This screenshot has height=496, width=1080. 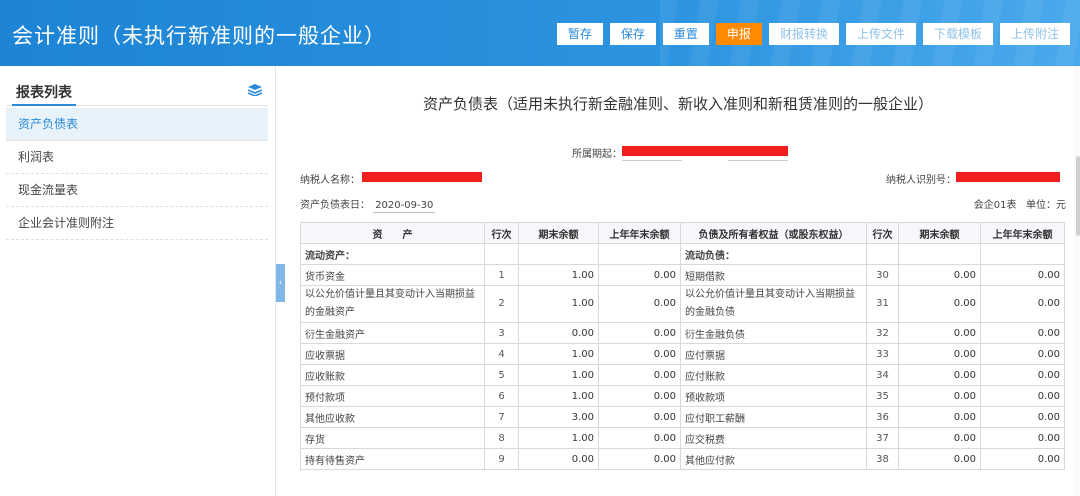 I want to click on toolbar: 暂存 保存 重置 申报 财报转换 上传文件 下载模板 上传附注, so click(x=813, y=34).